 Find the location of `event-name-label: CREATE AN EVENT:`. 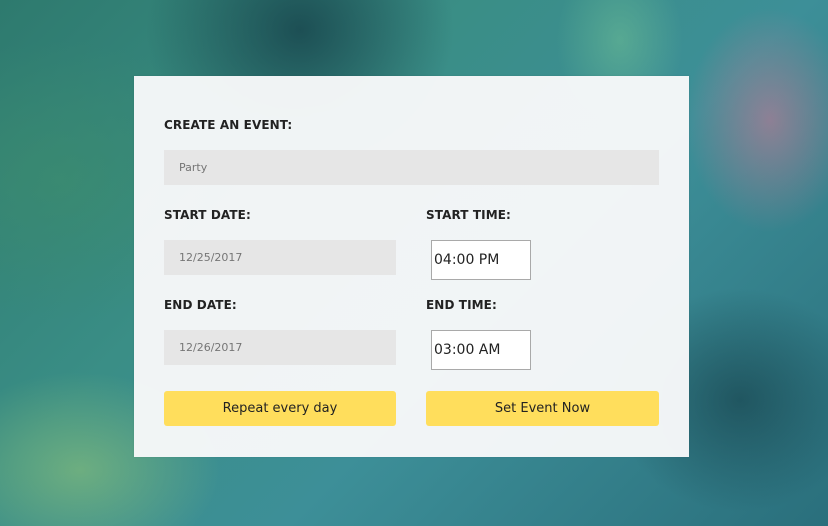

event-name-label: CREATE AN EVENT: is located at coordinates (228, 125).